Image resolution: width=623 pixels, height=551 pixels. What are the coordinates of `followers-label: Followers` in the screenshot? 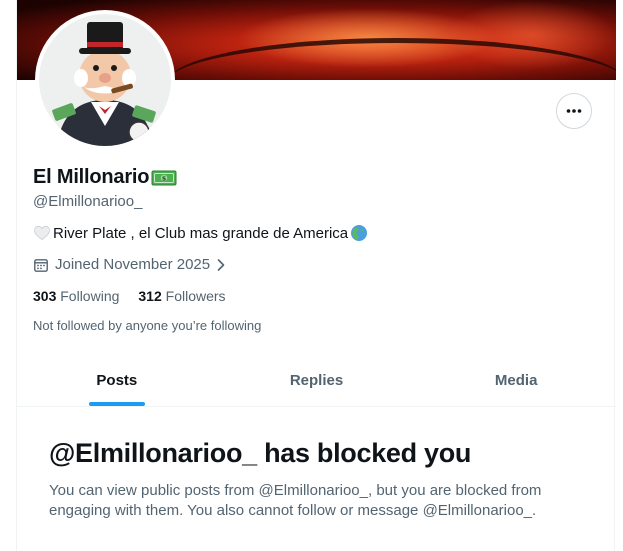 It's located at (195, 296).